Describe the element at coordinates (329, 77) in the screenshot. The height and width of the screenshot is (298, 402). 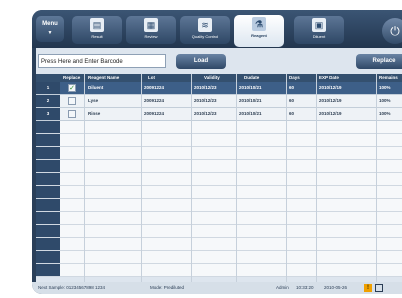
I see `column-header-exp-date: EXP Date` at that location.